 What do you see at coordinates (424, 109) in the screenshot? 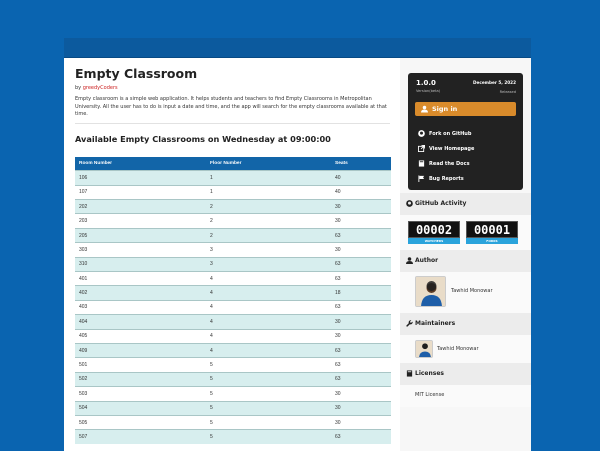
I see `user-icon` at bounding box center [424, 109].